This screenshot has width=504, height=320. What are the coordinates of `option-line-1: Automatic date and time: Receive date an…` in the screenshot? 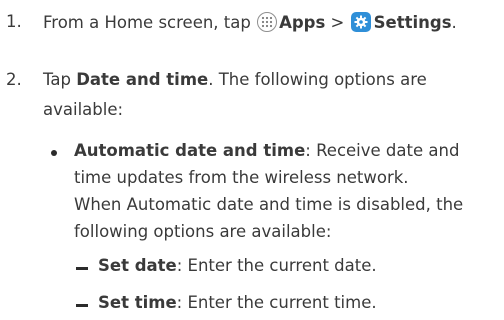 It's located at (266, 150).